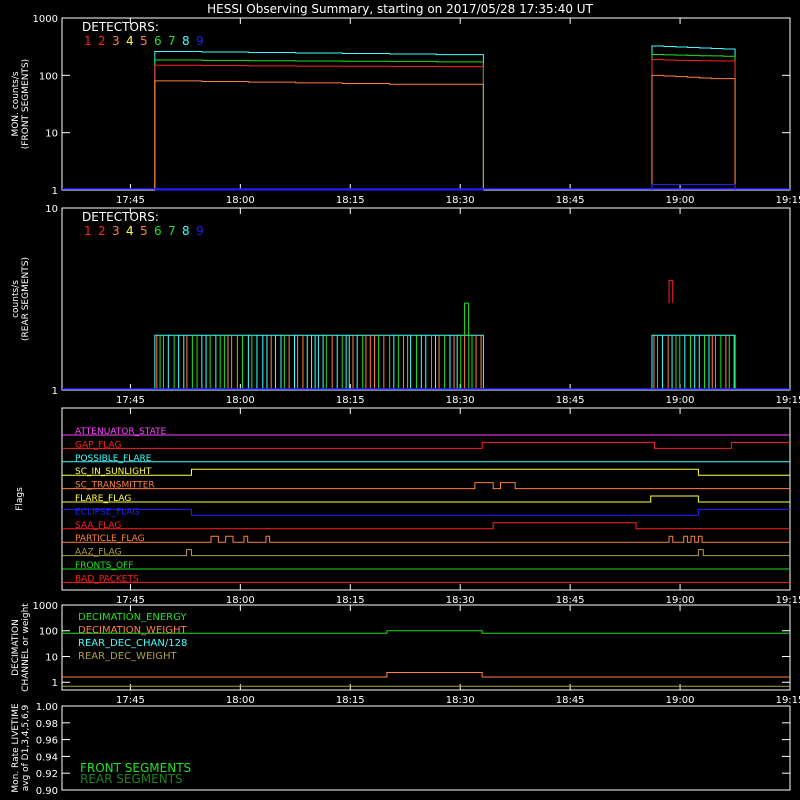 This screenshot has height=800, width=800. I want to click on rear-xtick-label: 18:00, so click(240, 400).